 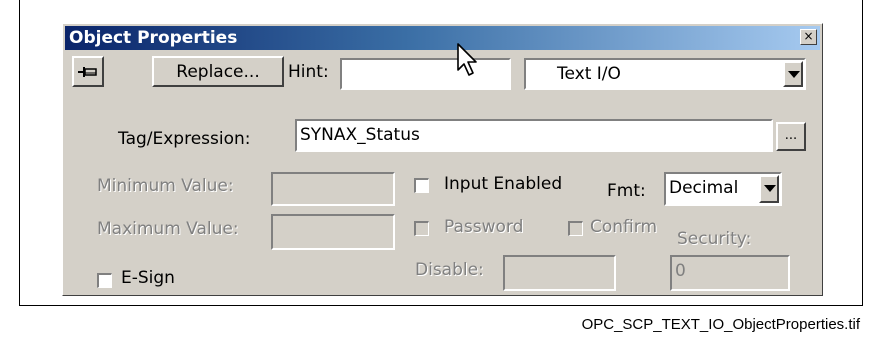 I want to click on esign-checkbox, so click(x=104, y=280).